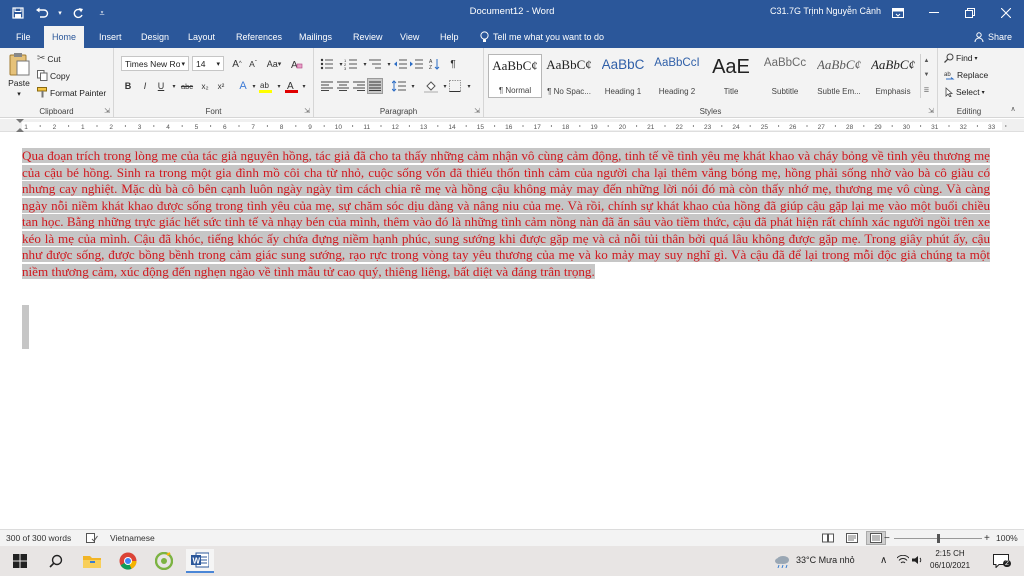  Describe the element at coordinates (961, 58) in the screenshot. I see `find-button: Find ▾` at that location.